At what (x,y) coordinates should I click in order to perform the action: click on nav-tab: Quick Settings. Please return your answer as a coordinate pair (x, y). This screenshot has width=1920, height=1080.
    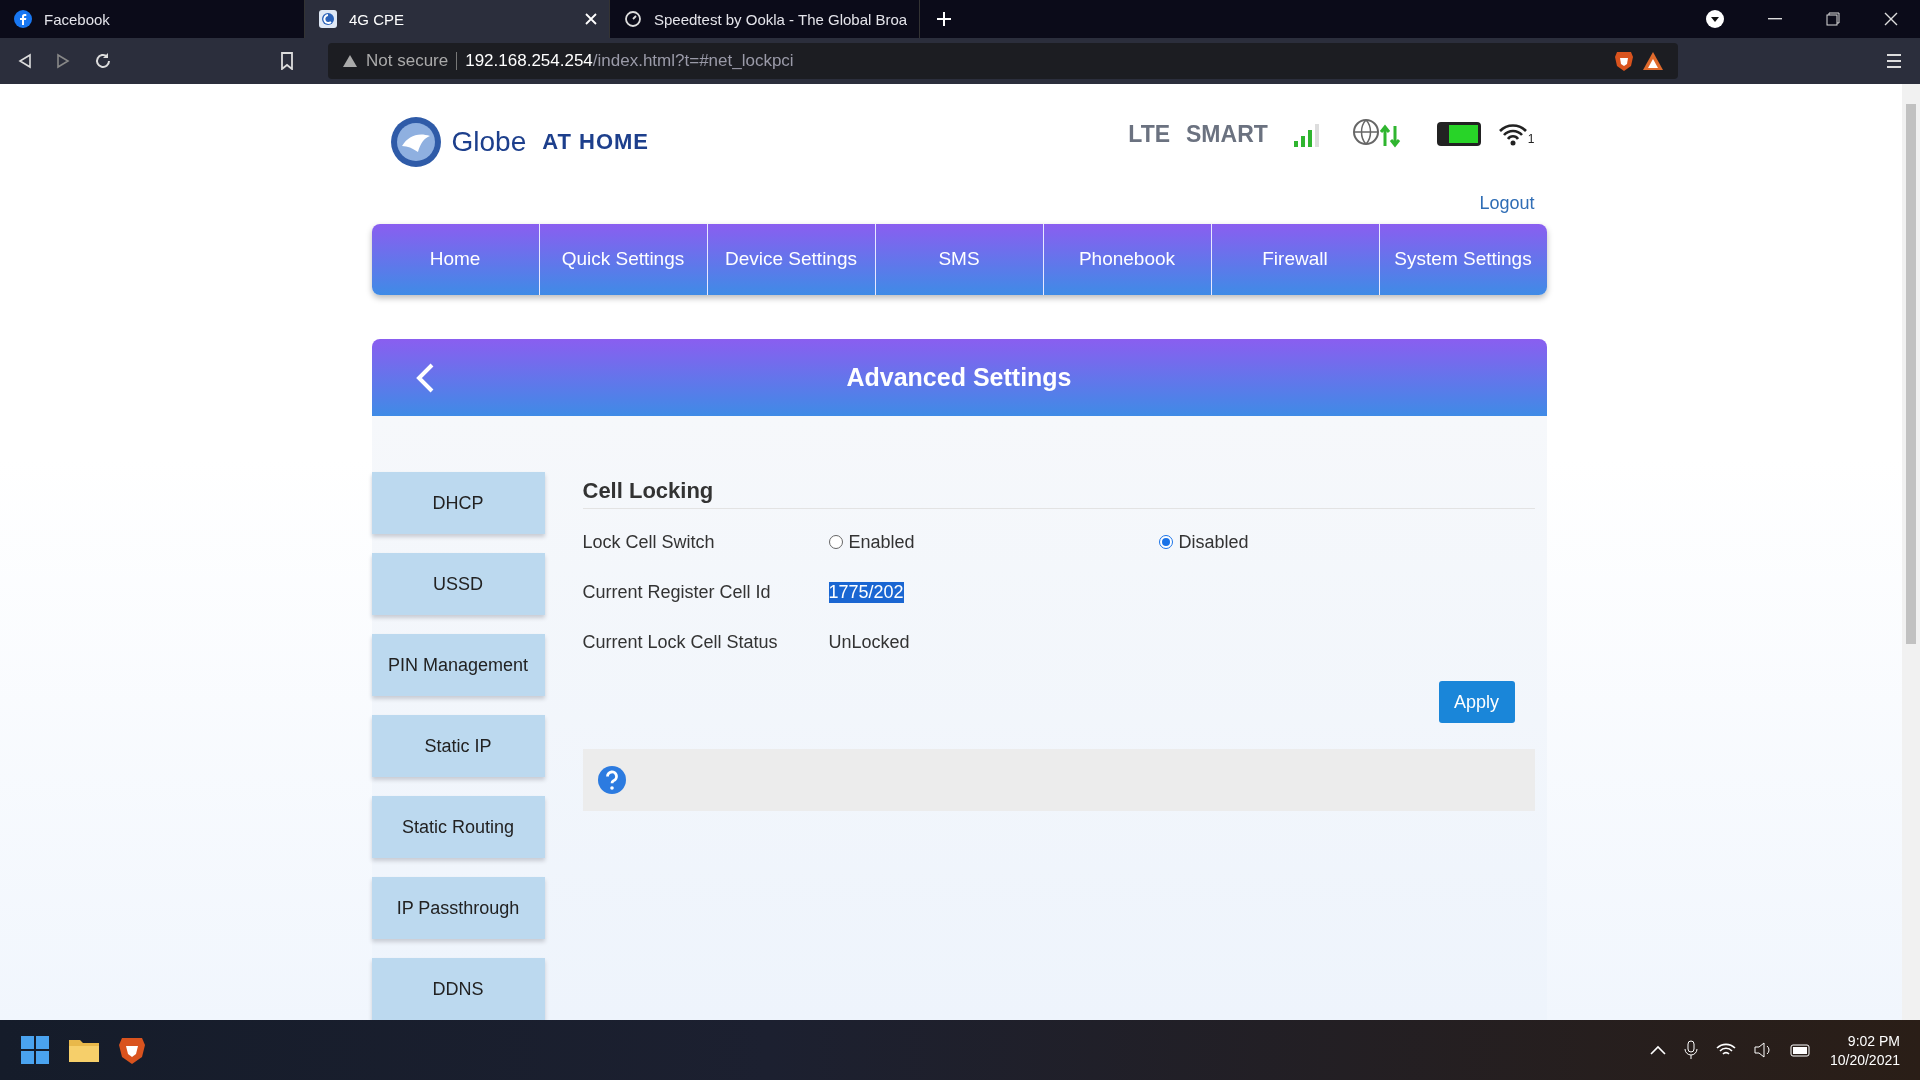
    Looking at the image, I should click on (622, 259).